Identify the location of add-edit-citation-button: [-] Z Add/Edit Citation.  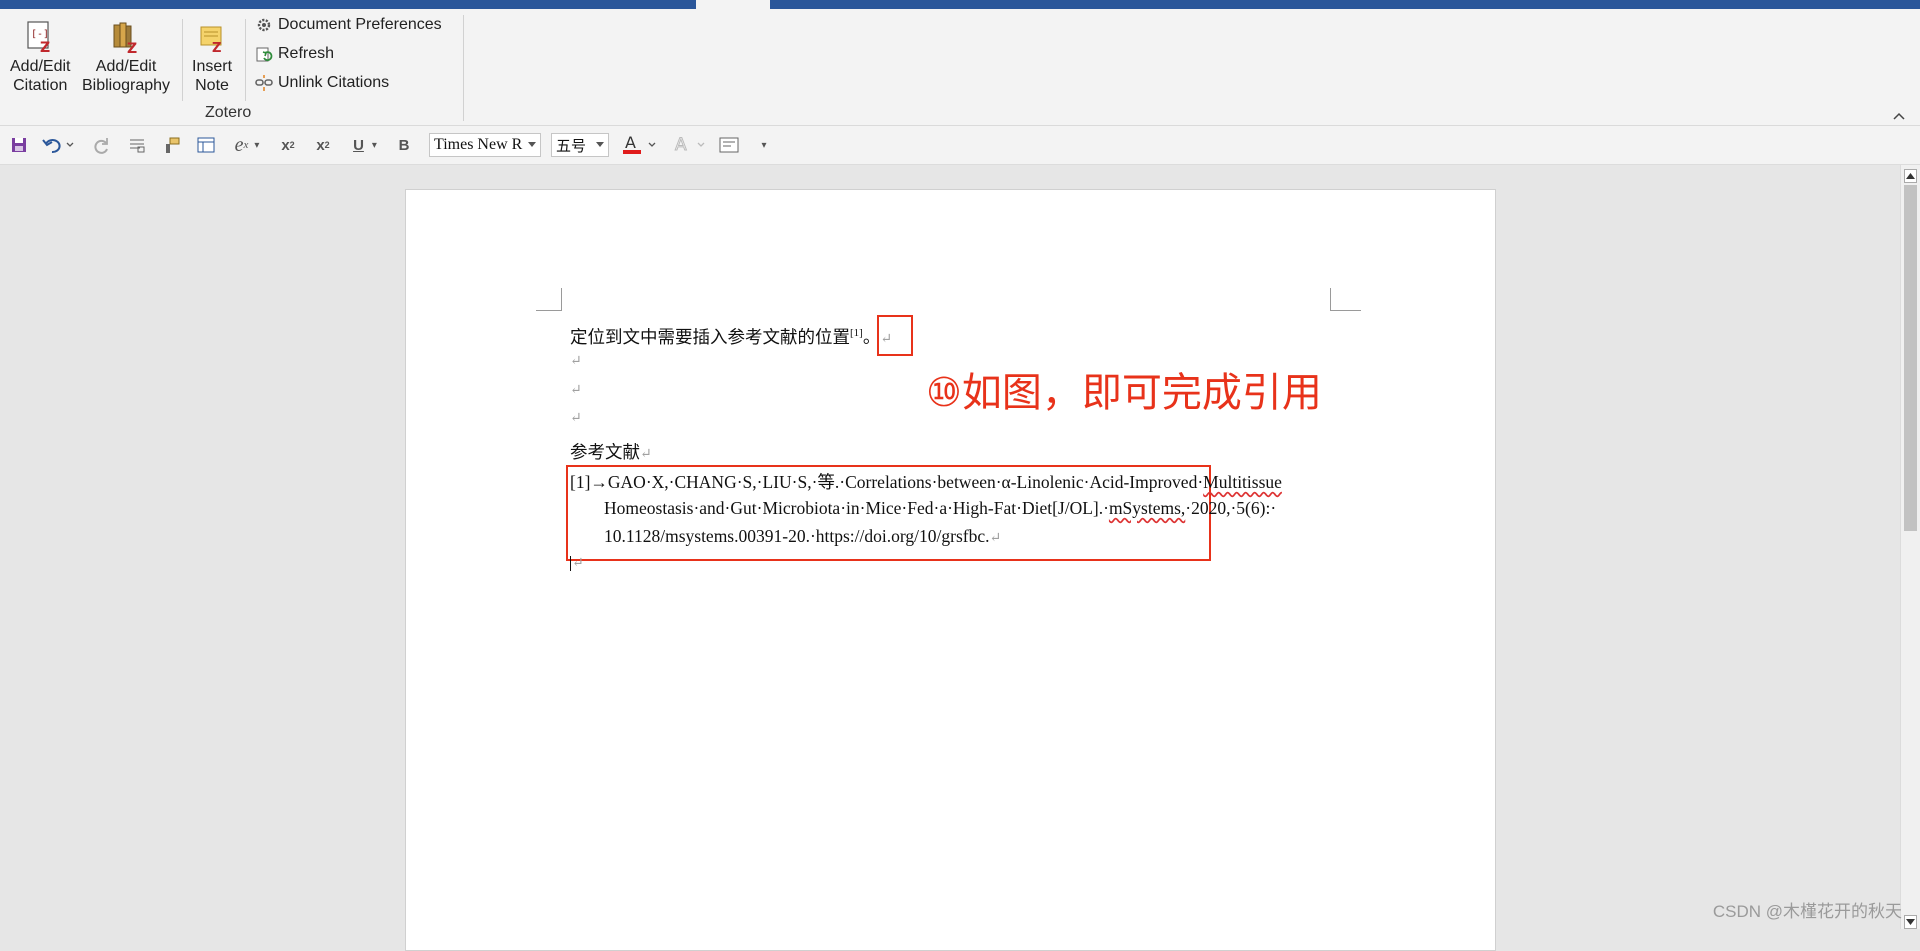
(40, 57).